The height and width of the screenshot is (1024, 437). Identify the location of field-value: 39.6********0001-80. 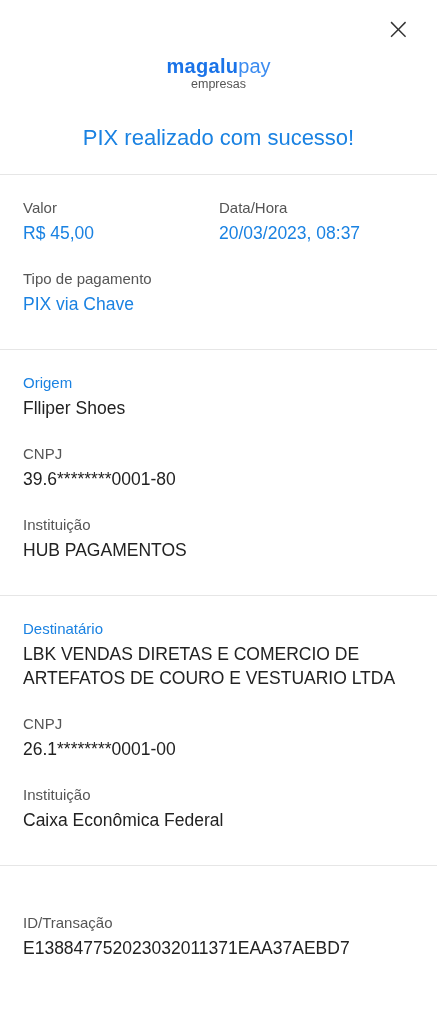
(100, 479).